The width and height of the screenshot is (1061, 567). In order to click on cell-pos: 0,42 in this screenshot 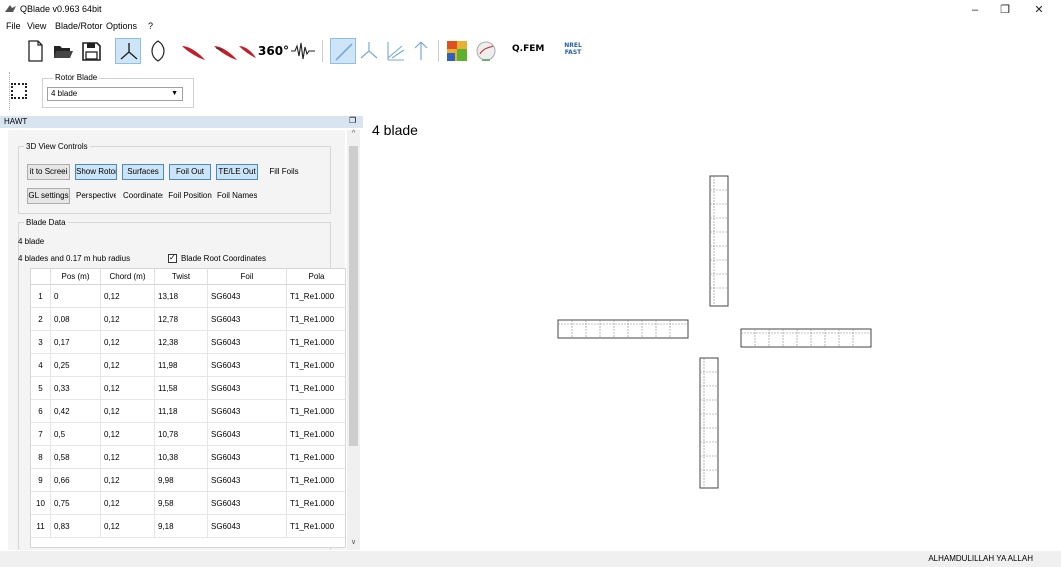, I will do `click(76, 411)`.